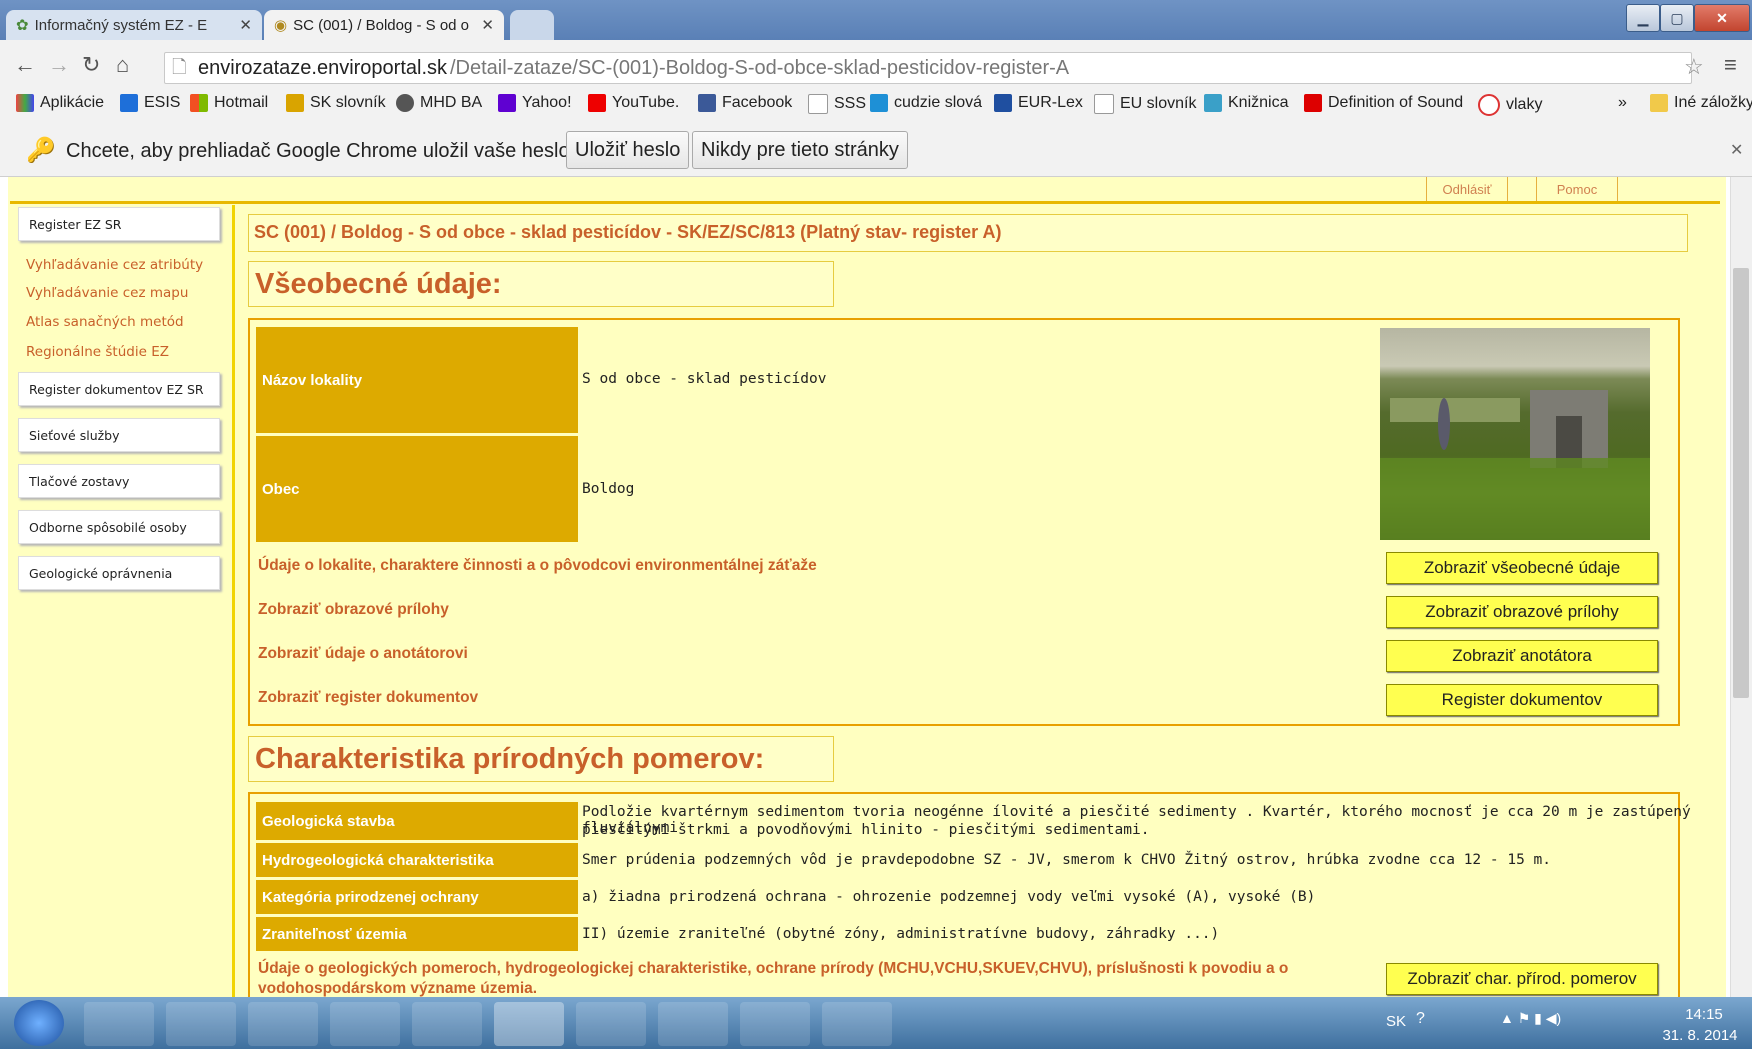 The image size is (1752, 1049). I want to click on forward-icon: →, so click(59, 65).